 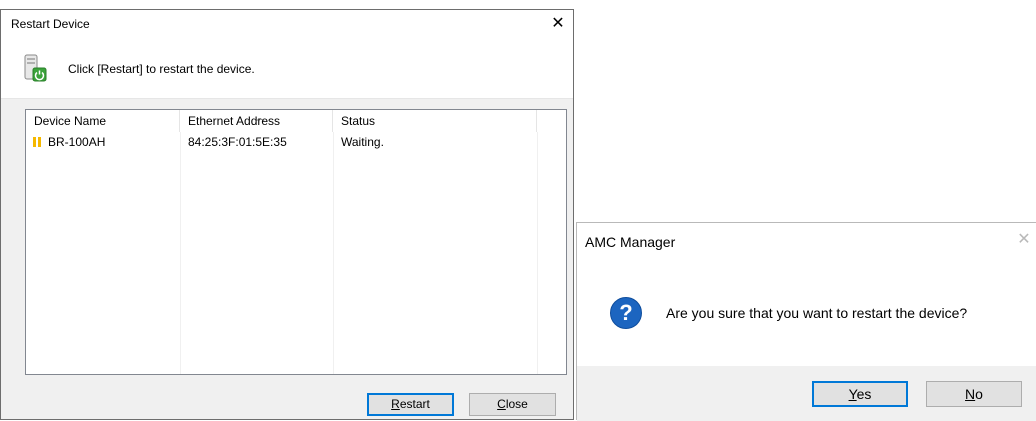 I want to click on close-accelerator: C, so click(x=501, y=404).